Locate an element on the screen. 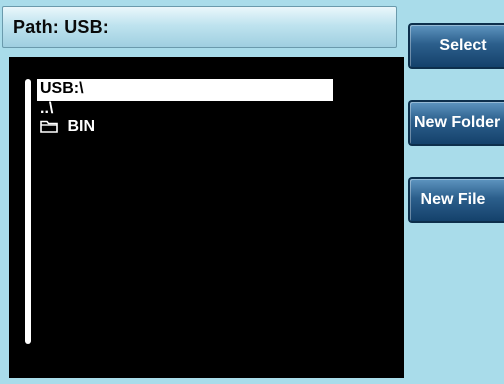  file-row-parent-dir: ..\ is located at coordinates (185, 110).